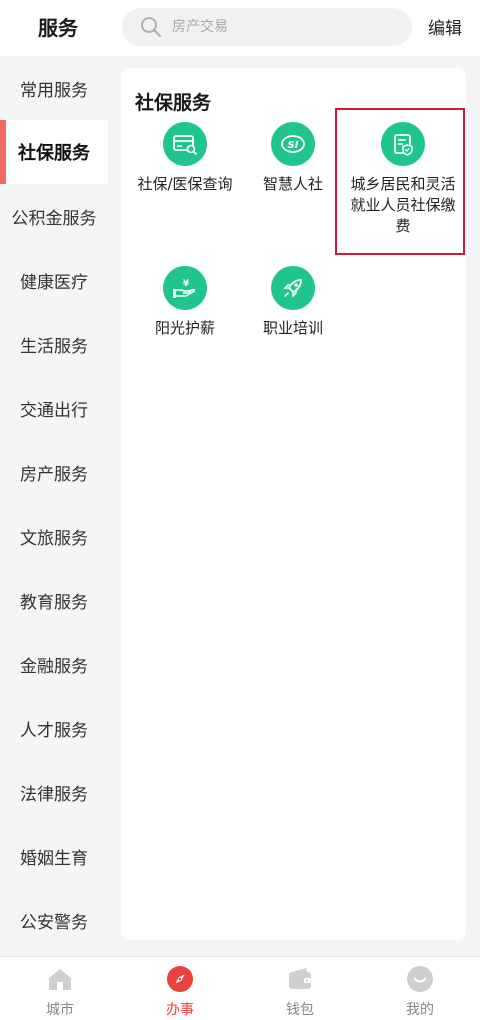  Describe the element at coordinates (54, 408) in the screenshot. I see `sidebar-item-transport: 交通出行` at that location.